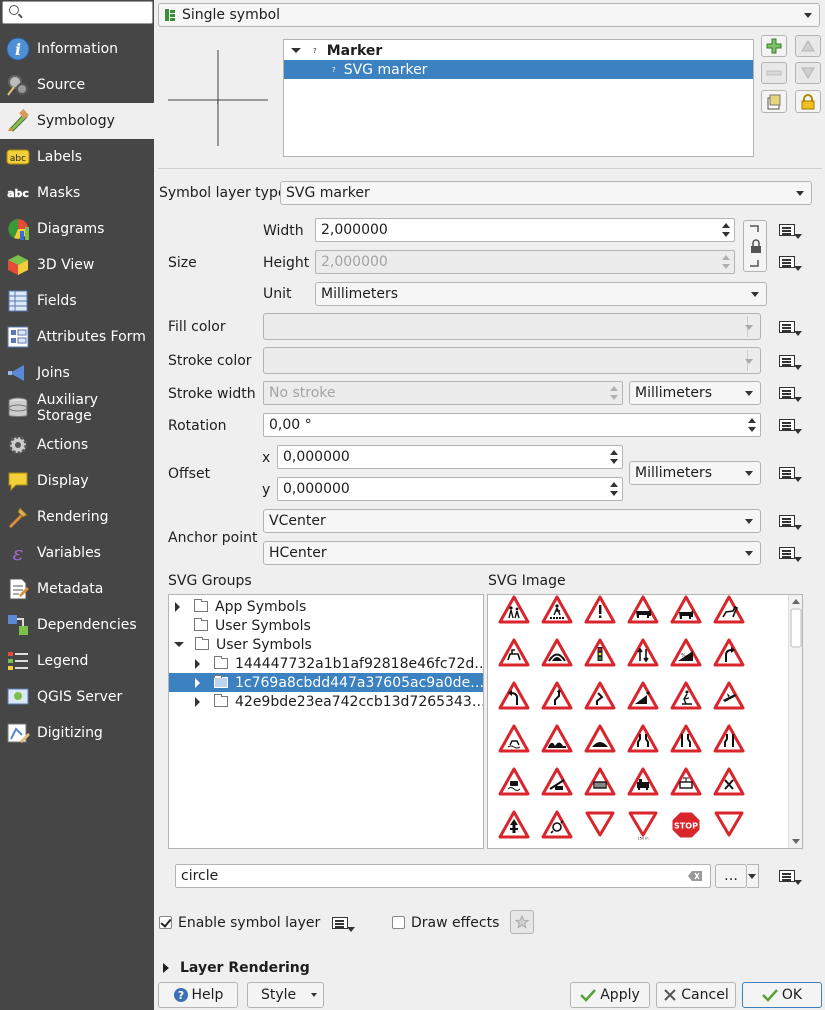 Image resolution: width=825 pixels, height=1010 pixels. I want to click on sidebar-item-actions: Actions, so click(77, 445).